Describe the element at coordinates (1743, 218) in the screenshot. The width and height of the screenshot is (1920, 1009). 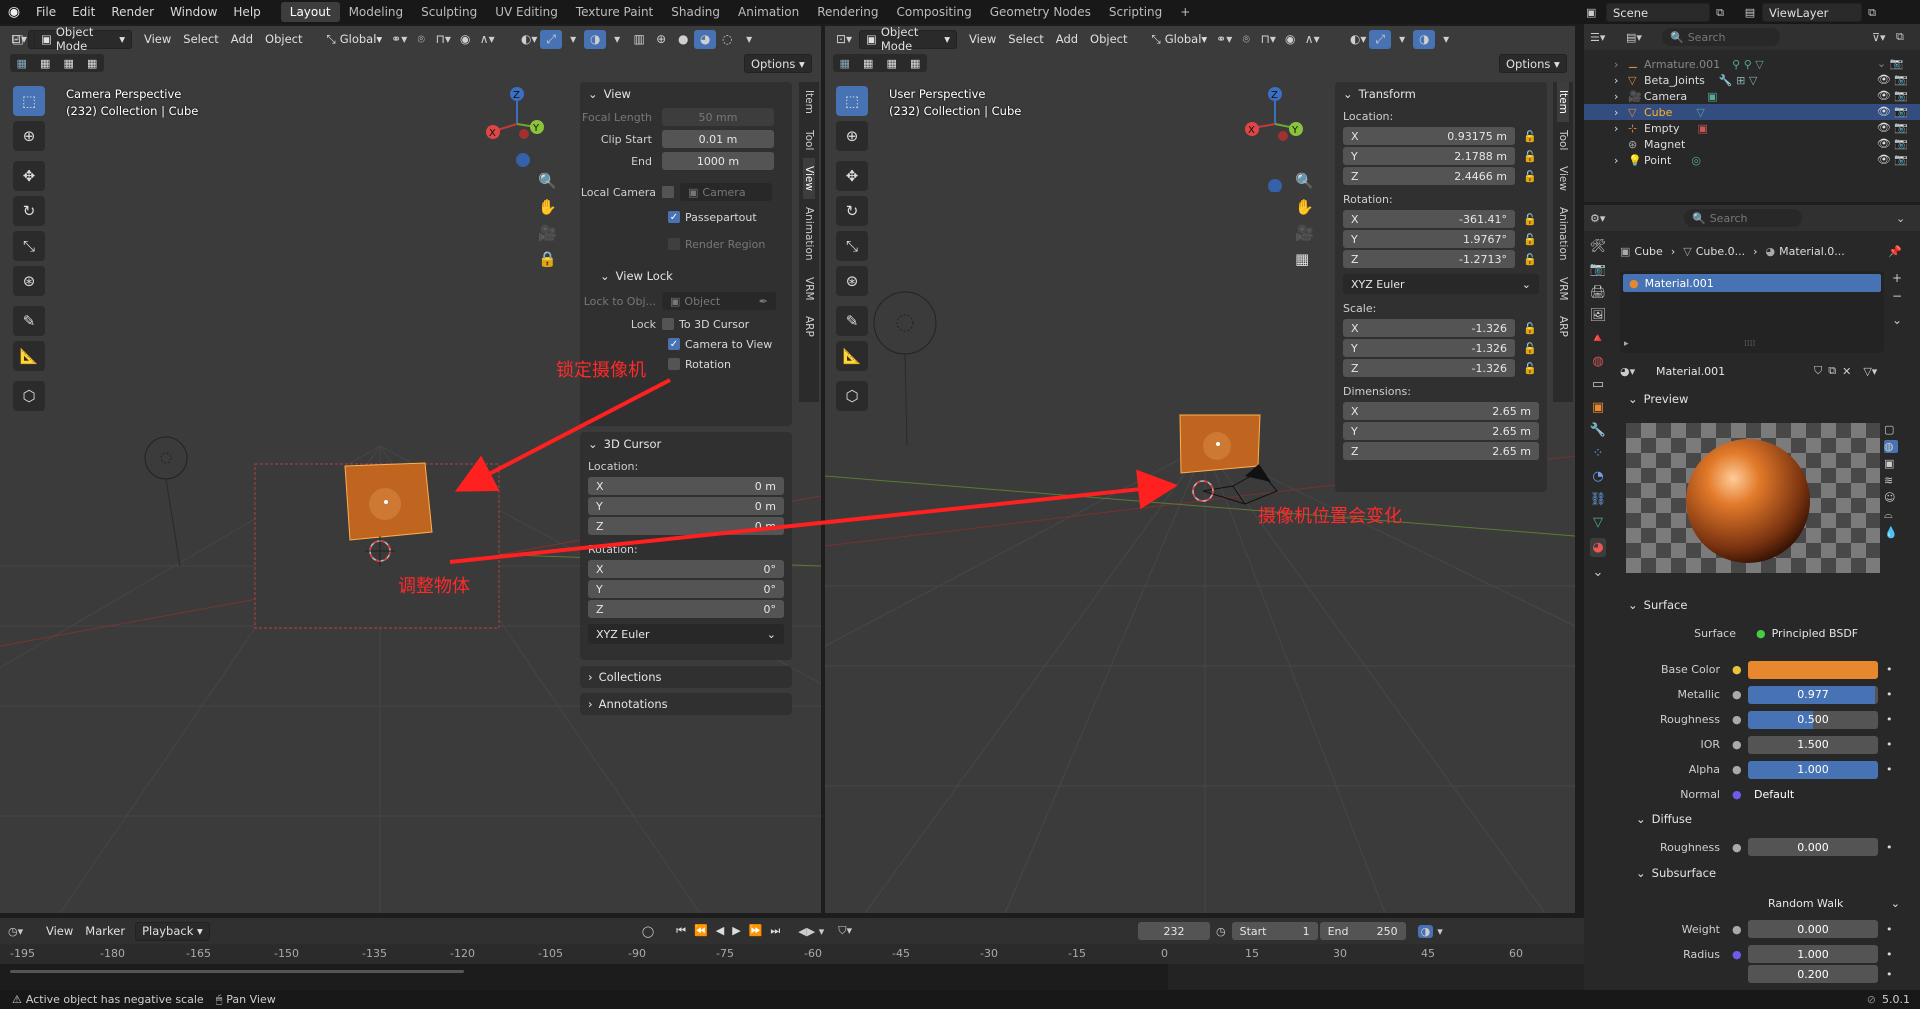
I see `properties-search: 🔍 Search` at that location.